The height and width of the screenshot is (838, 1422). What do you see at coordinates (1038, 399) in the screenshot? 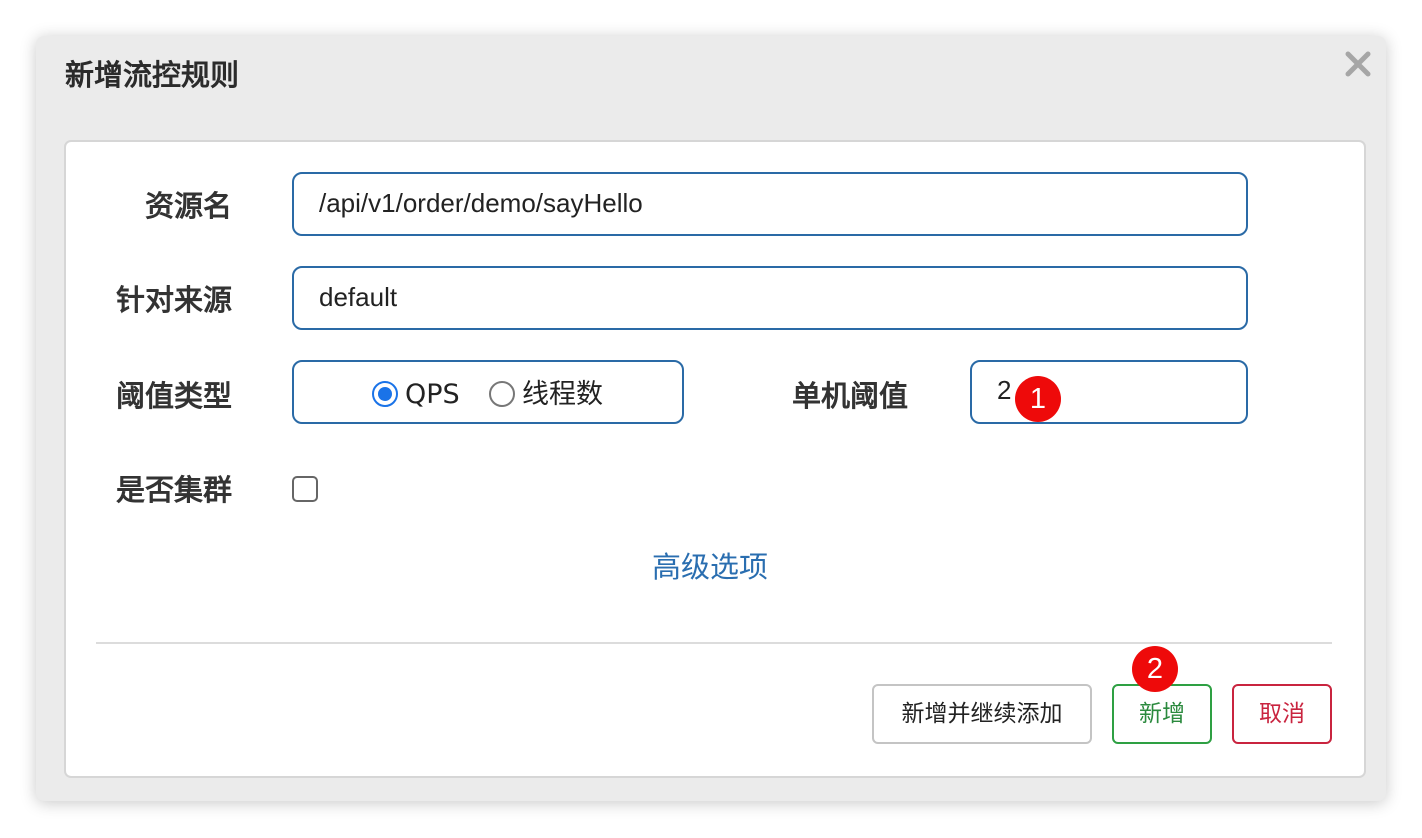
I see `annotation-marker-1: 1` at bounding box center [1038, 399].